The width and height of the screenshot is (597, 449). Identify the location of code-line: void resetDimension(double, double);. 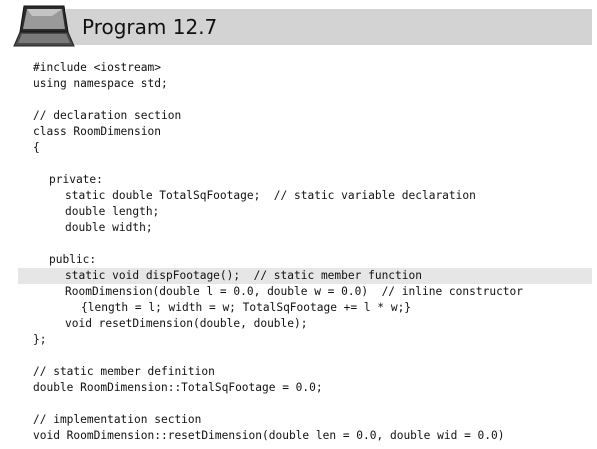
(298, 324).